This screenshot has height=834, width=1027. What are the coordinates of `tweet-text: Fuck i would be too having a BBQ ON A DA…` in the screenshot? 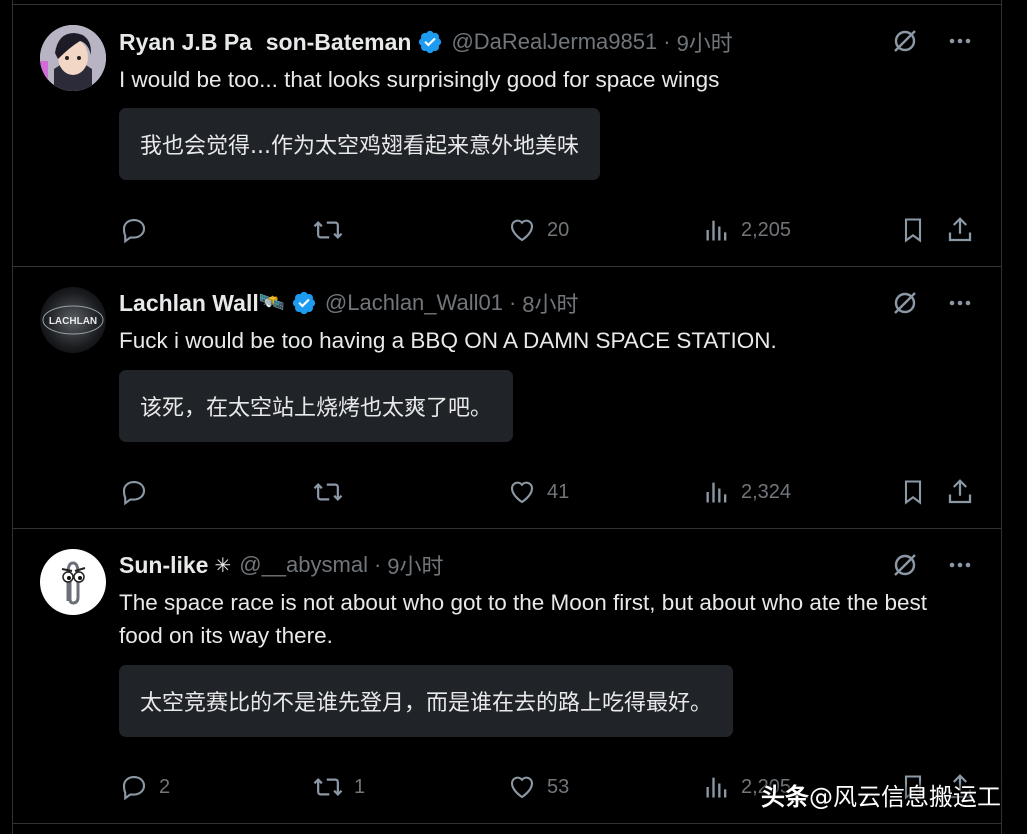 It's located at (448, 340).